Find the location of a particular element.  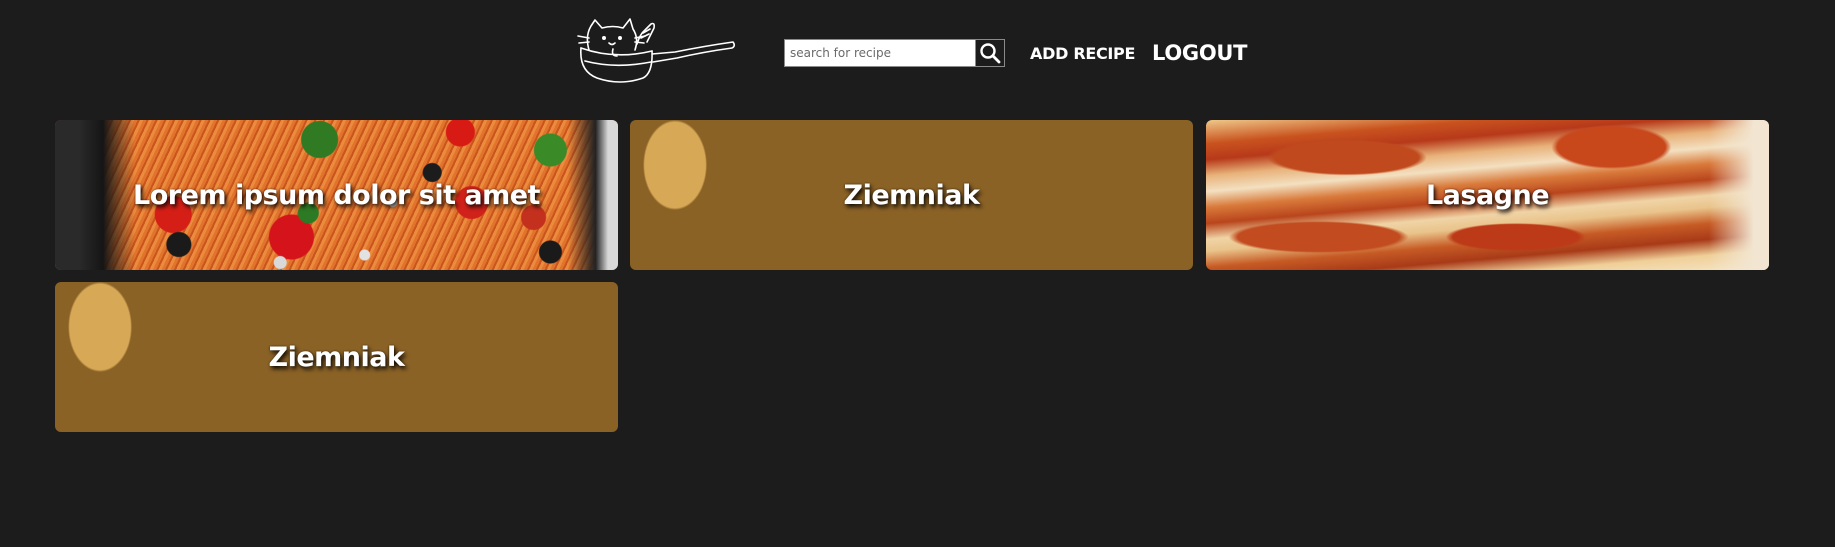

search-bar is located at coordinates (894, 53).